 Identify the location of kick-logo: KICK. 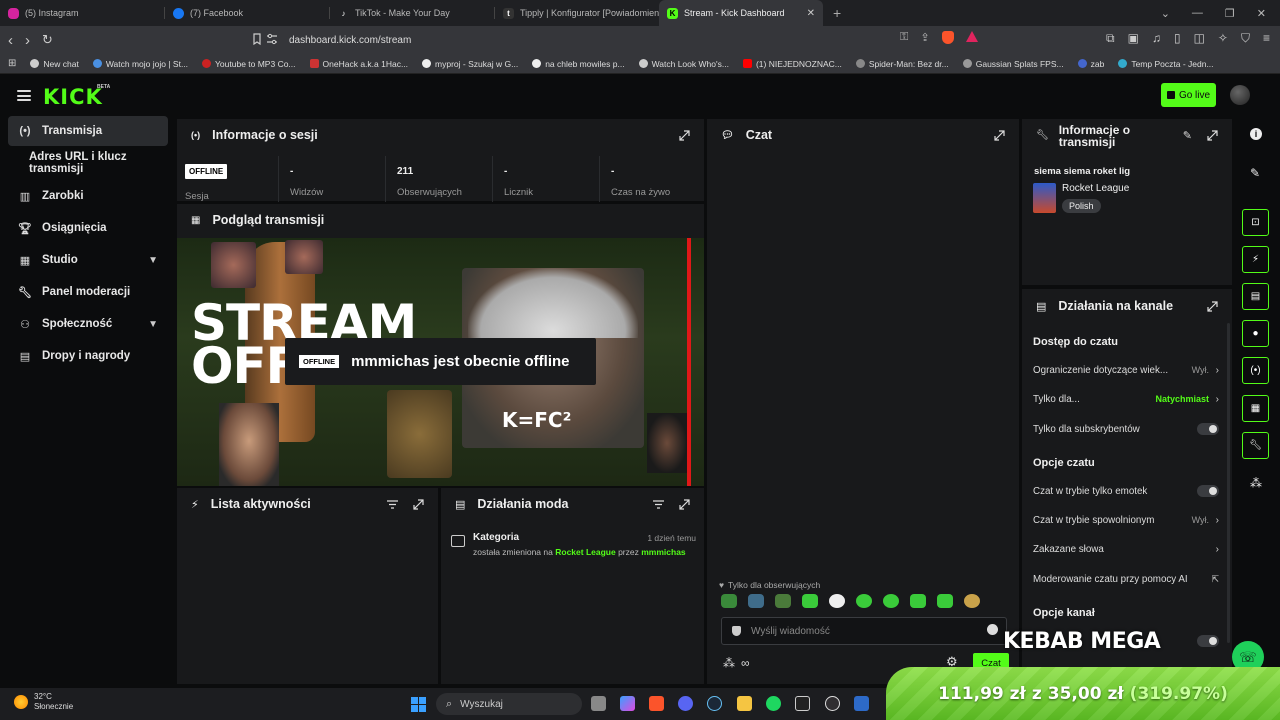
(73, 97).